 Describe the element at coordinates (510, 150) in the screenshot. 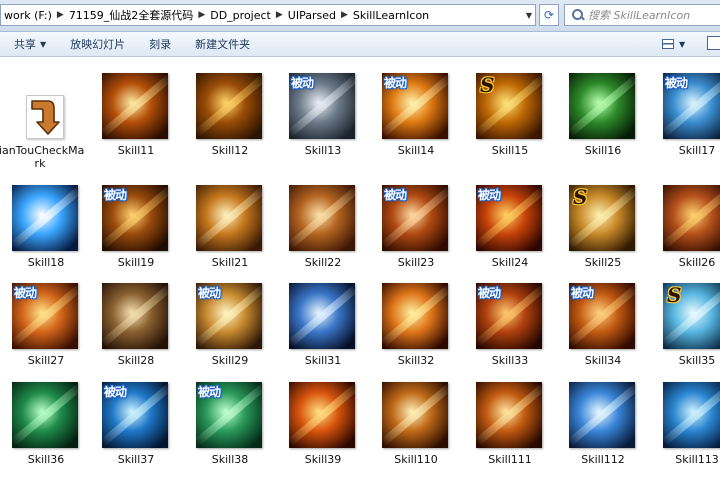

I see `file-name-label: Skill15` at that location.